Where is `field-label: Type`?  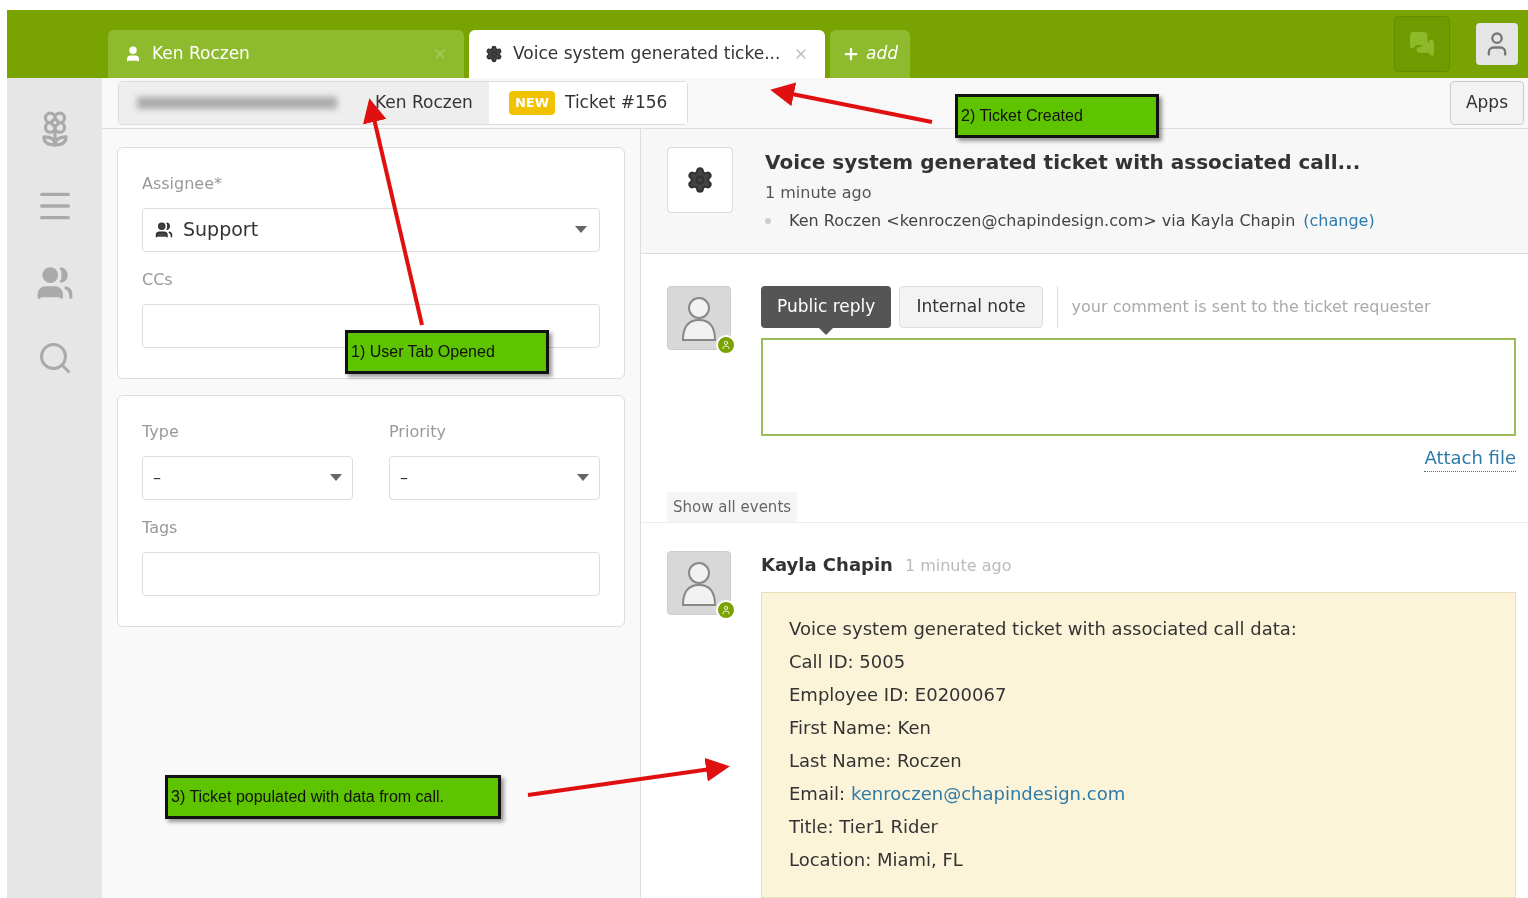 field-label: Type is located at coordinates (161, 431).